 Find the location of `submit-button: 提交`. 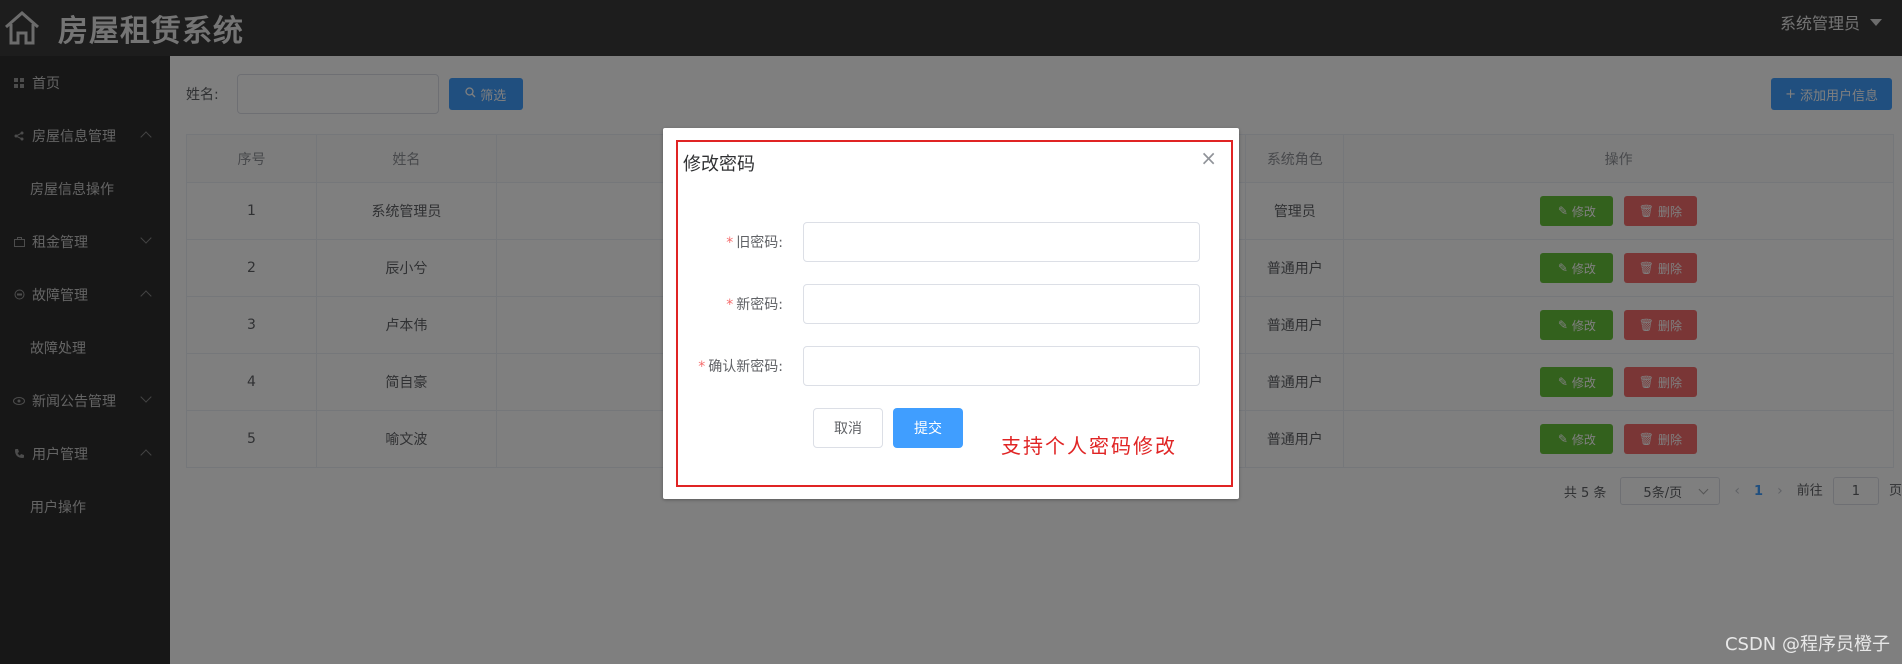

submit-button: 提交 is located at coordinates (928, 428).